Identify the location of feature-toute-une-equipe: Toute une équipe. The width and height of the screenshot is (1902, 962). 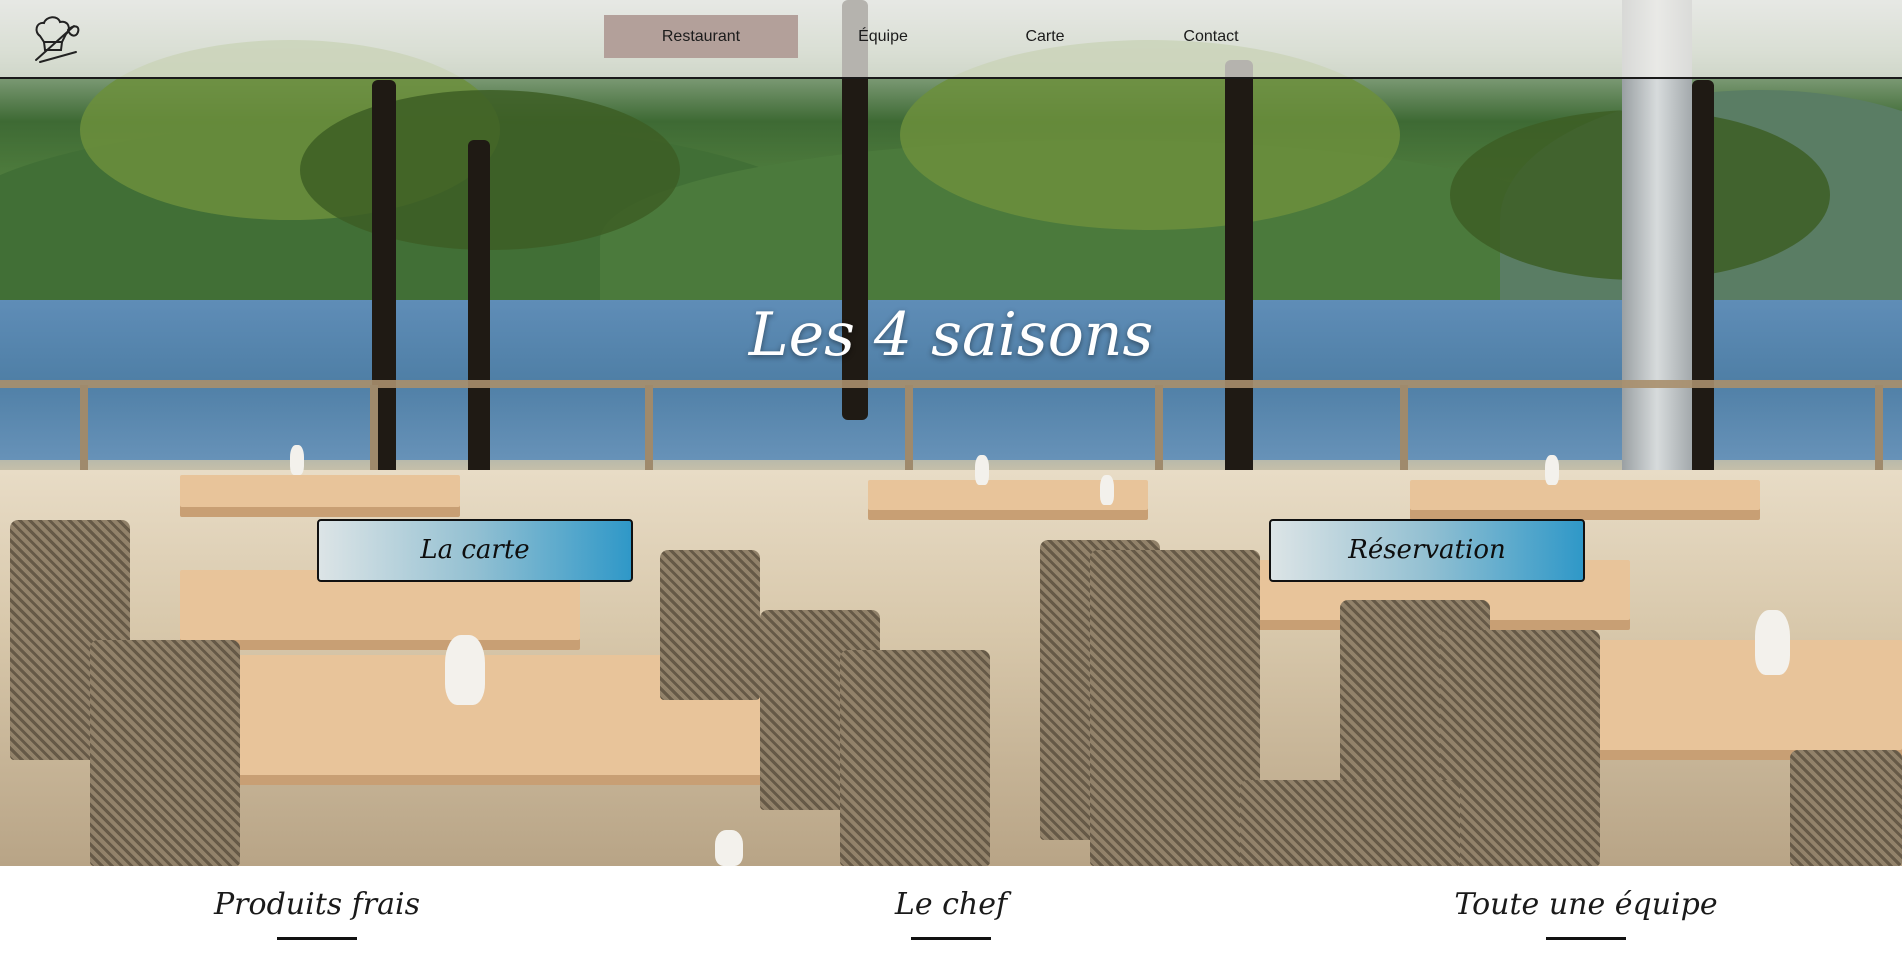
(1586, 912).